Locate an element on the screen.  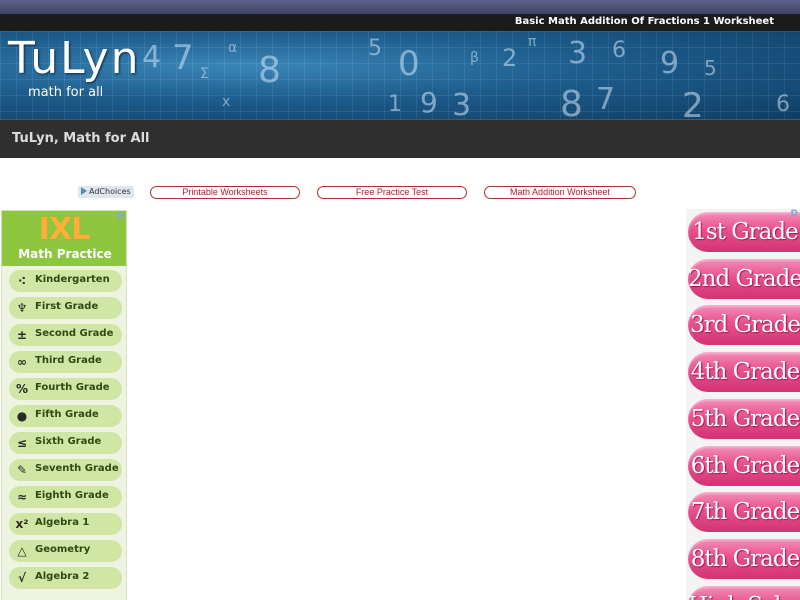
grade-button-1st-grade: 1st Grade is located at coordinates (744, 232).